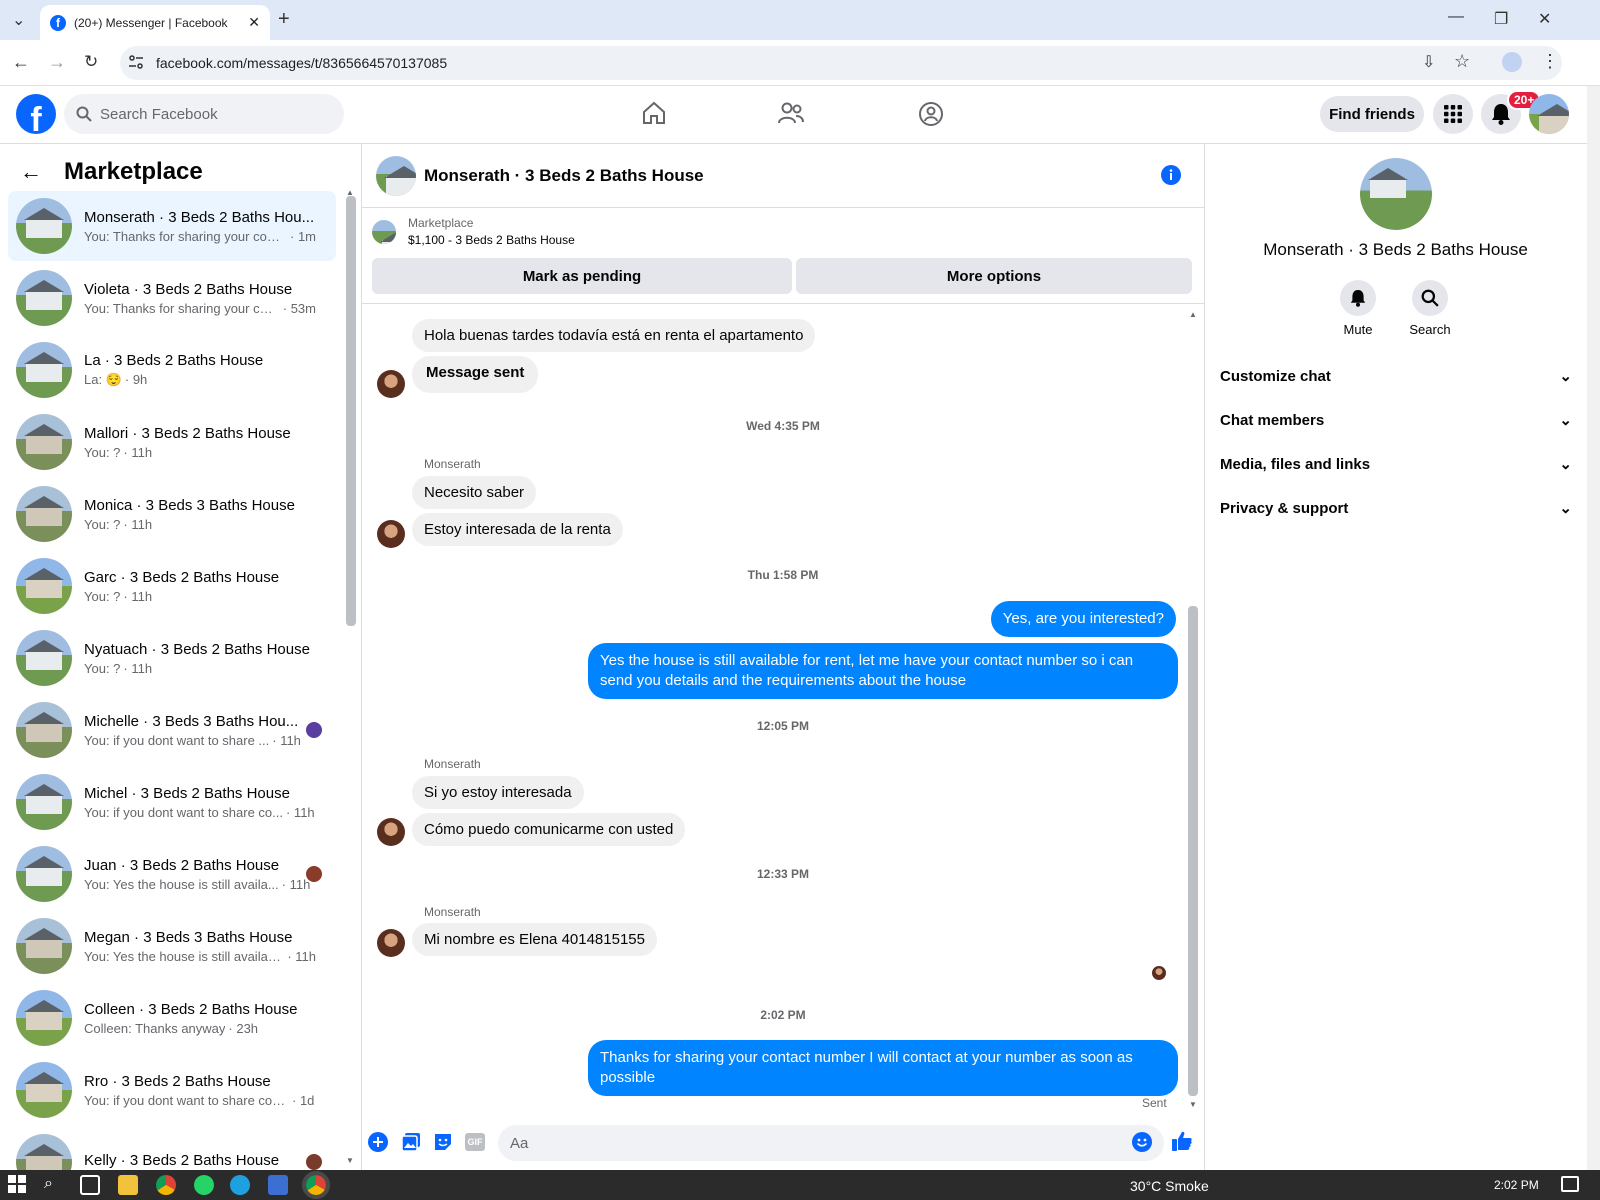 Image resolution: width=1600 pixels, height=1200 pixels. I want to click on taskbar-clock: 2:02 PM, so click(1516, 1185).